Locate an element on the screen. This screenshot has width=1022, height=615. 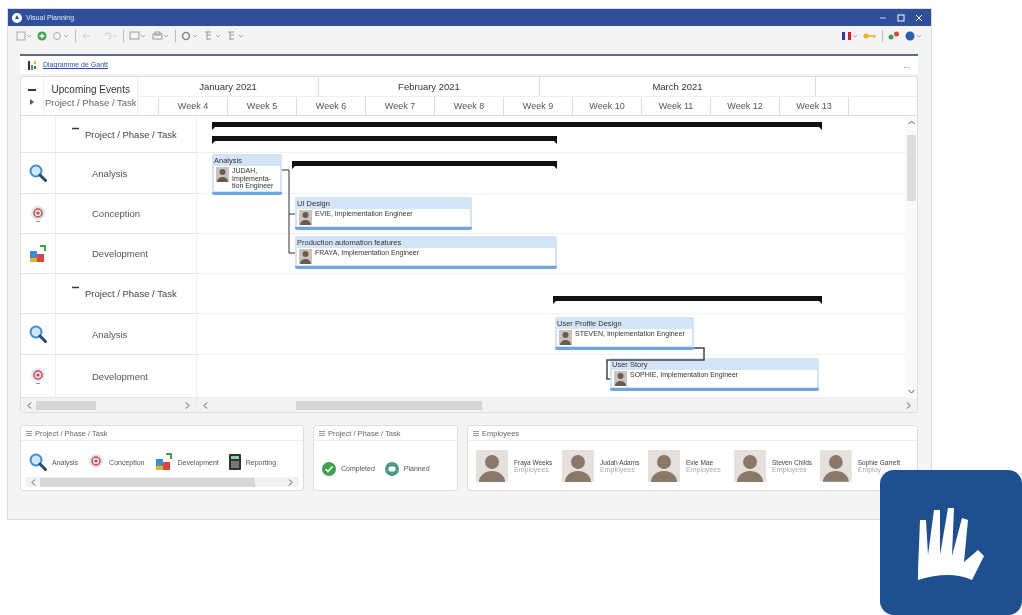
users-icon is located at coordinates (894, 36).